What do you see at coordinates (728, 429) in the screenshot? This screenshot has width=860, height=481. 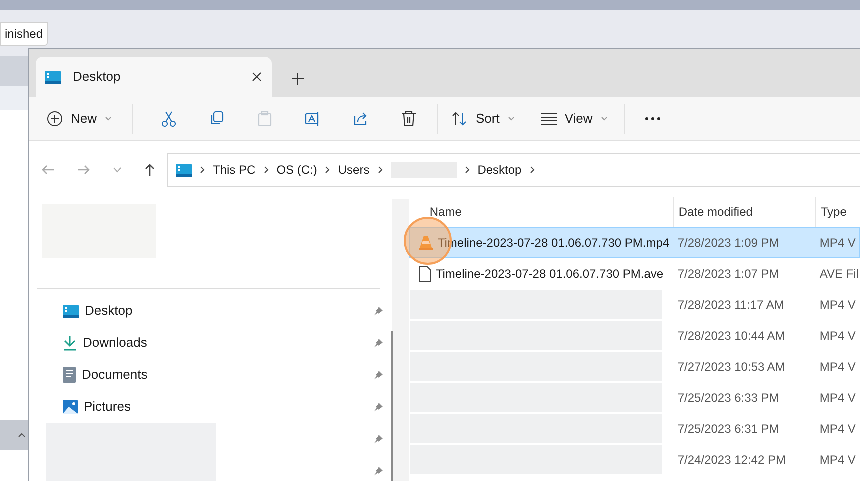 I see `date-cell-text: 7/25/2023 6:31 PM` at bounding box center [728, 429].